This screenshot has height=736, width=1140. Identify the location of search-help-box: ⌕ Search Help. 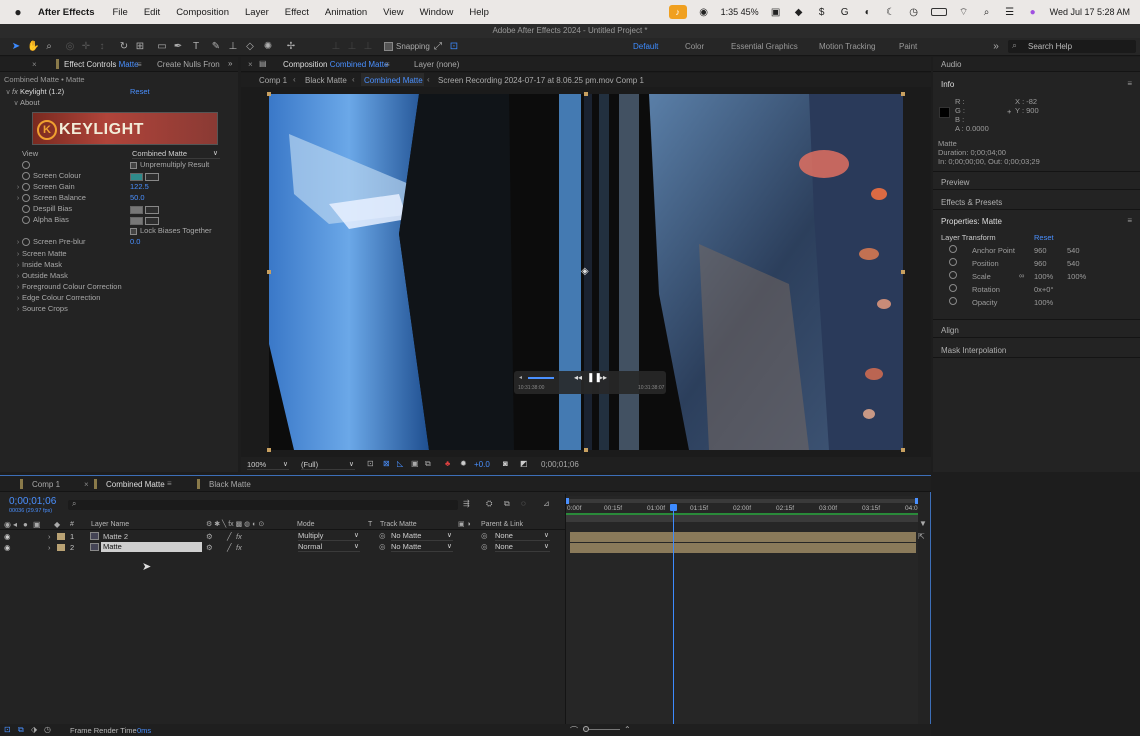
(1072, 46).